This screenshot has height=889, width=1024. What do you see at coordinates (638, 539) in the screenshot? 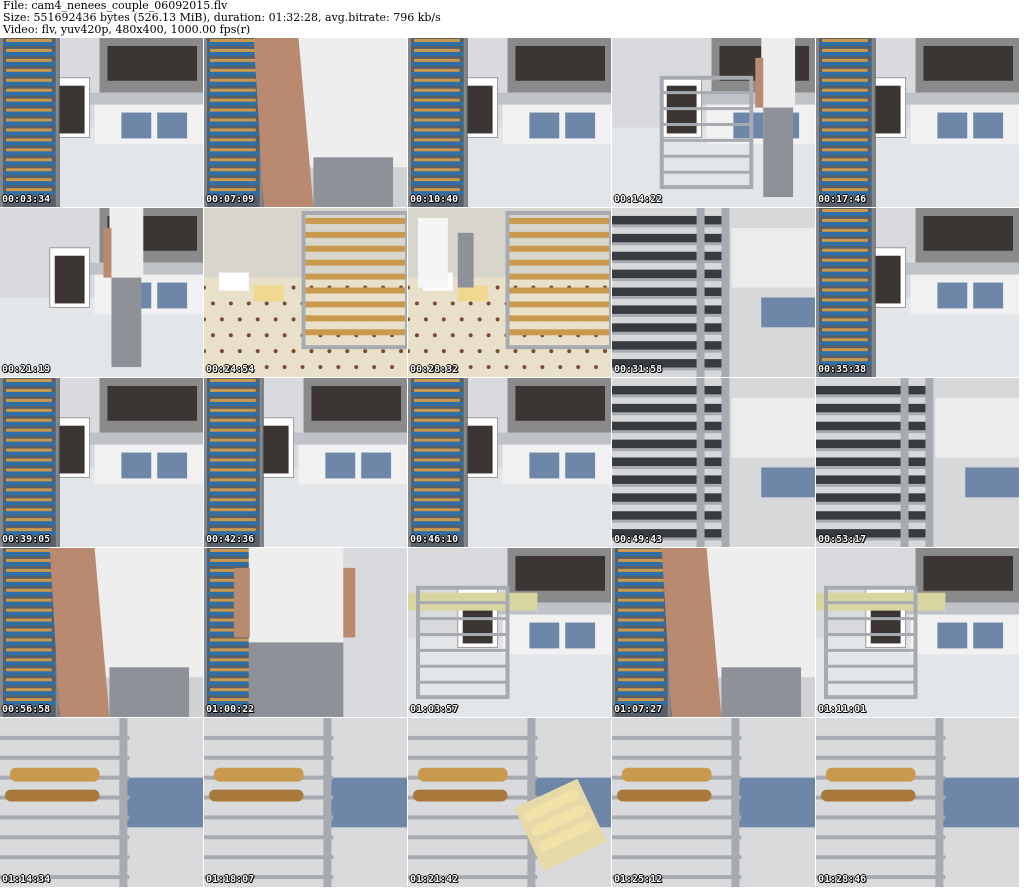
I see `timestamp-label: 00:49:43` at bounding box center [638, 539].